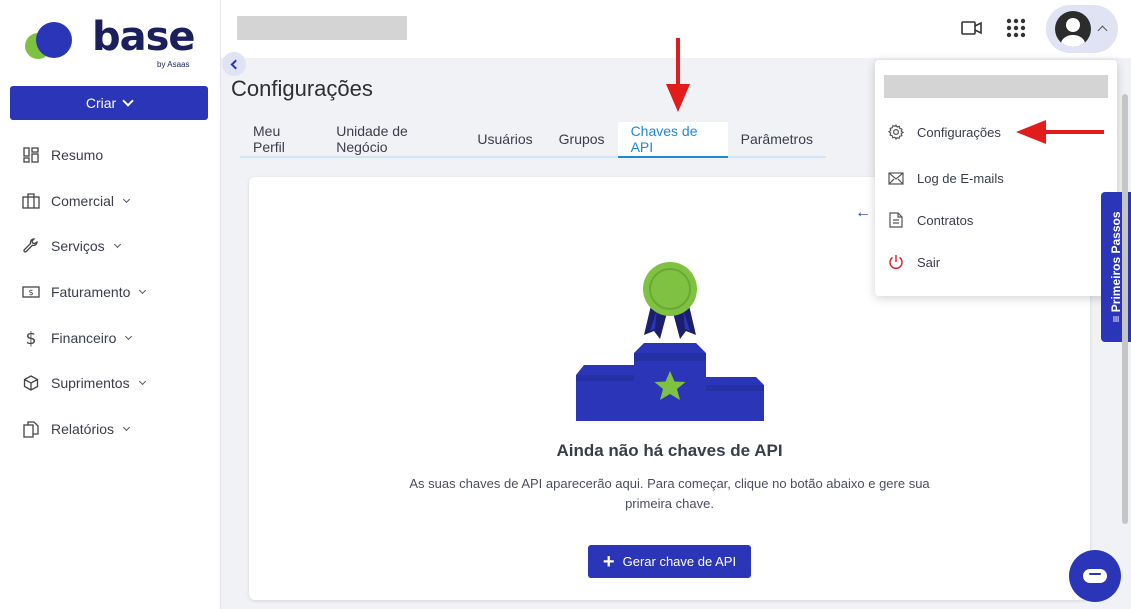 The height and width of the screenshot is (609, 1131). What do you see at coordinates (83, 429) in the screenshot?
I see `sidebar-item-label: Relatórios` at bounding box center [83, 429].